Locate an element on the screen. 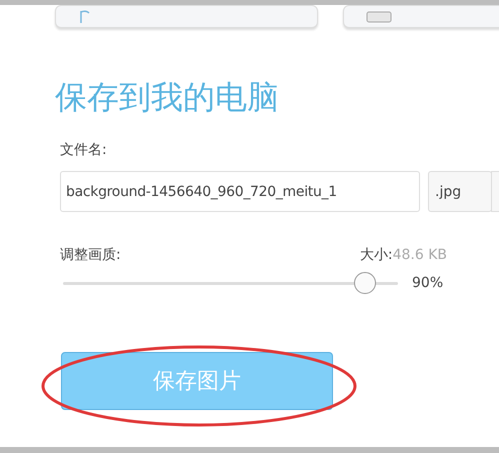 The image size is (499, 453). section-title: 保存到我的电脑 is located at coordinates (167, 97).